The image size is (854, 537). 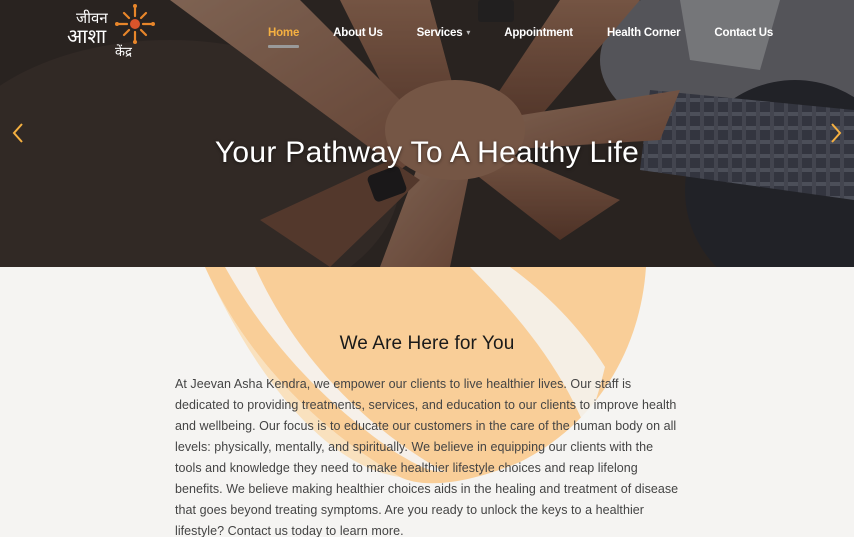 I want to click on nav-label-about-us: About Us, so click(x=358, y=33).